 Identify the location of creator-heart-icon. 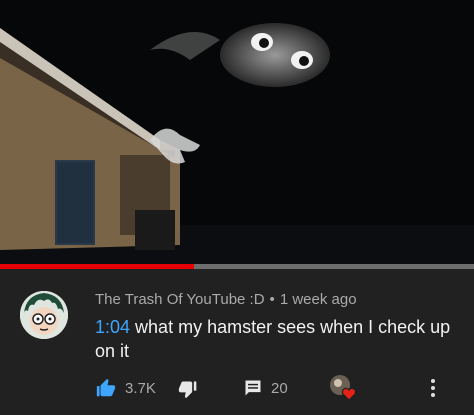
(343, 388).